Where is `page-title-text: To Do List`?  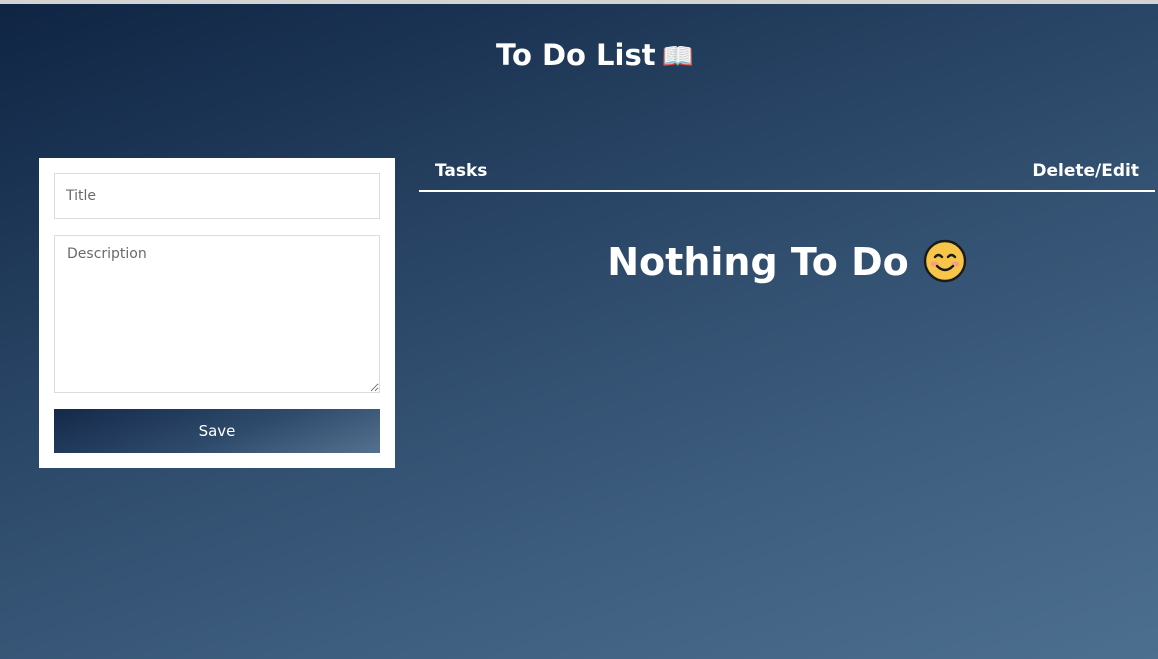 page-title-text: To Do List is located at coordinates (576, 55).